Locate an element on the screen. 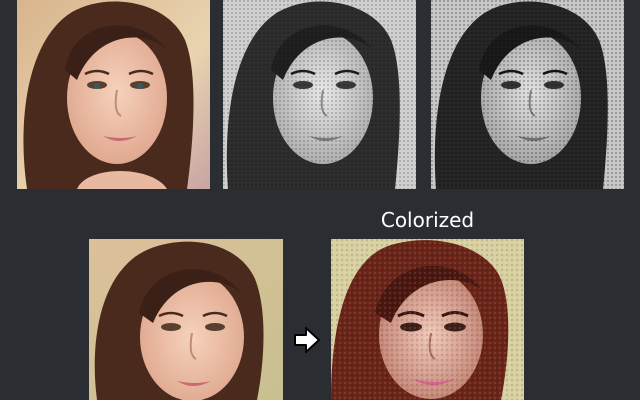 The height and width of the screenshot is (400, 640). original-portrait-bottom is located at coordinates (186, 319).